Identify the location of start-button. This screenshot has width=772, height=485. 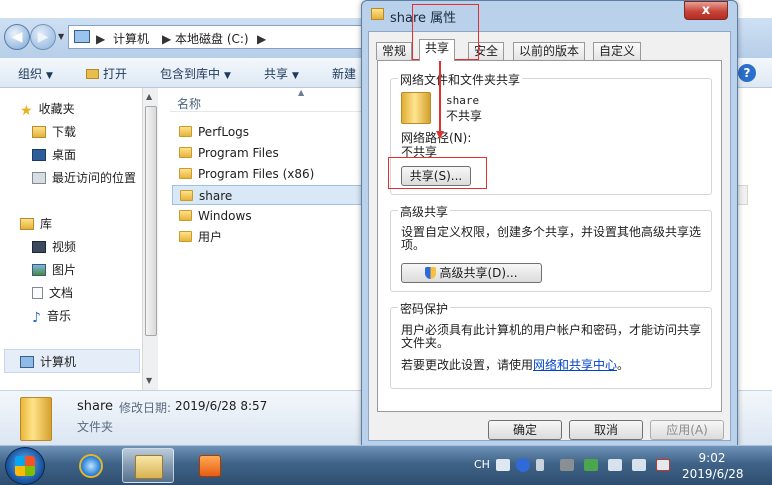
(25, 466).